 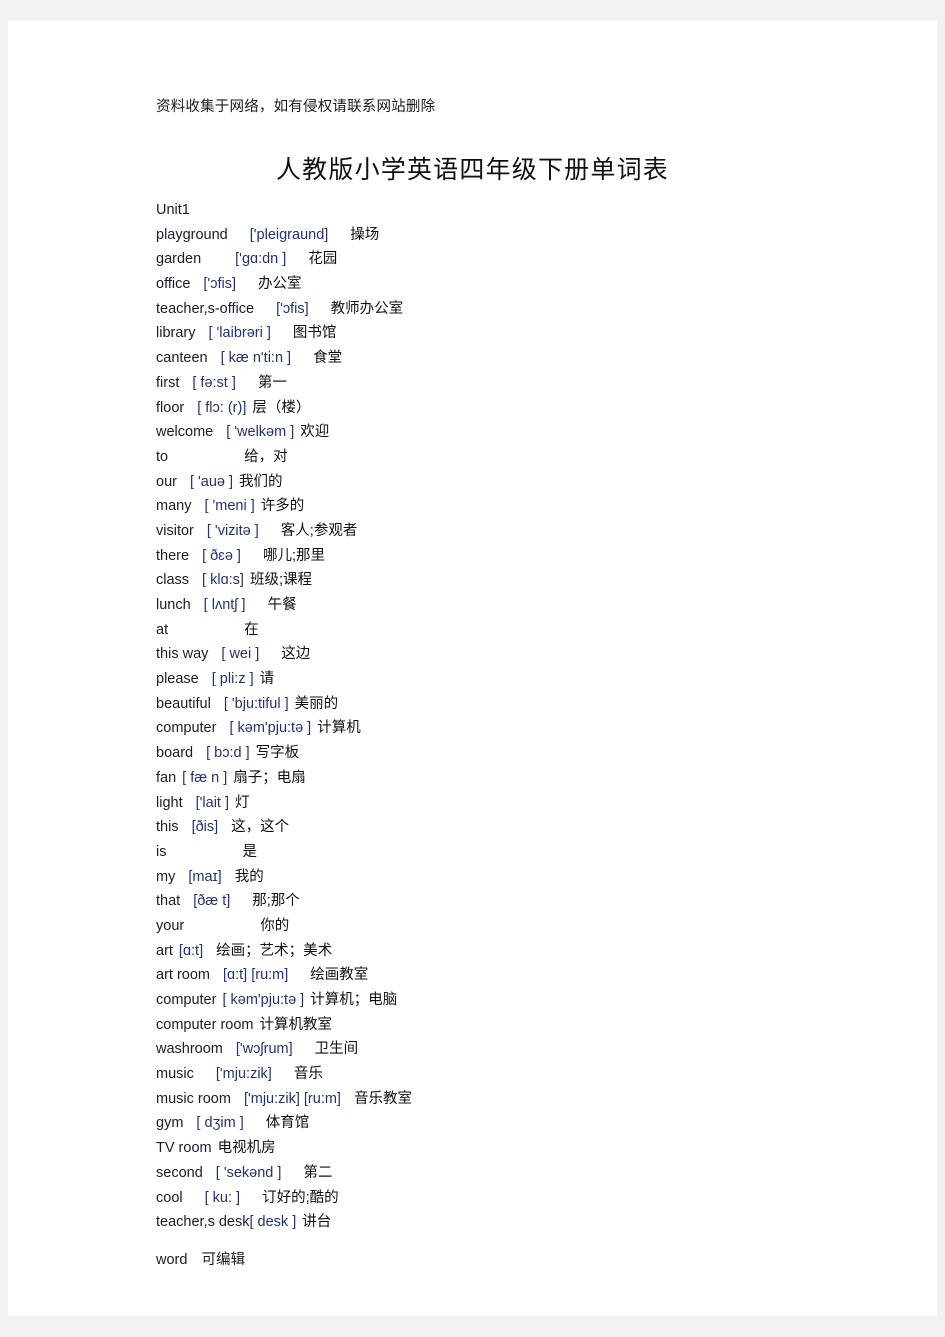 What do you see at coordinates (170, 407) in the screenshot?
I see `entry-word: floor` at bounding box center [170, 407].